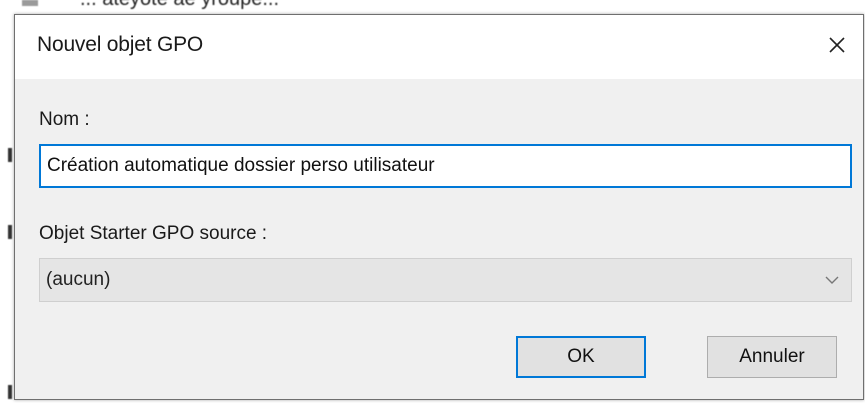 The image size is (865, 403). What do you see at coordinates (445, 280) in the screenshot?
I see `starter-gpo-select: (aucun)` at bounding box center [445, 280].